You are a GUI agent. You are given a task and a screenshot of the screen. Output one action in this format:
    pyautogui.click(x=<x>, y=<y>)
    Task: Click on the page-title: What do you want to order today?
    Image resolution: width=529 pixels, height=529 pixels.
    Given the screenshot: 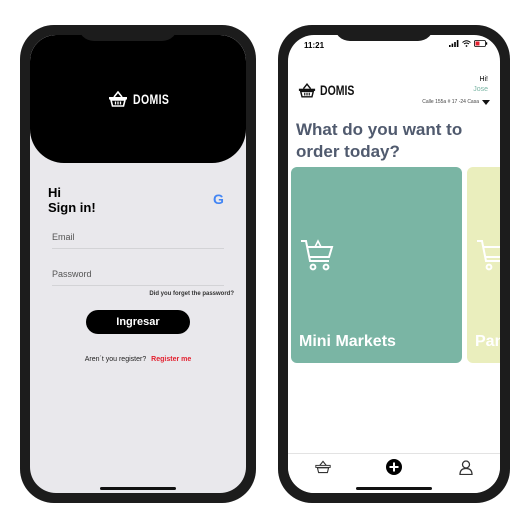 What is the action you would take?
    pyautogui.click(x=379, y=140)
    